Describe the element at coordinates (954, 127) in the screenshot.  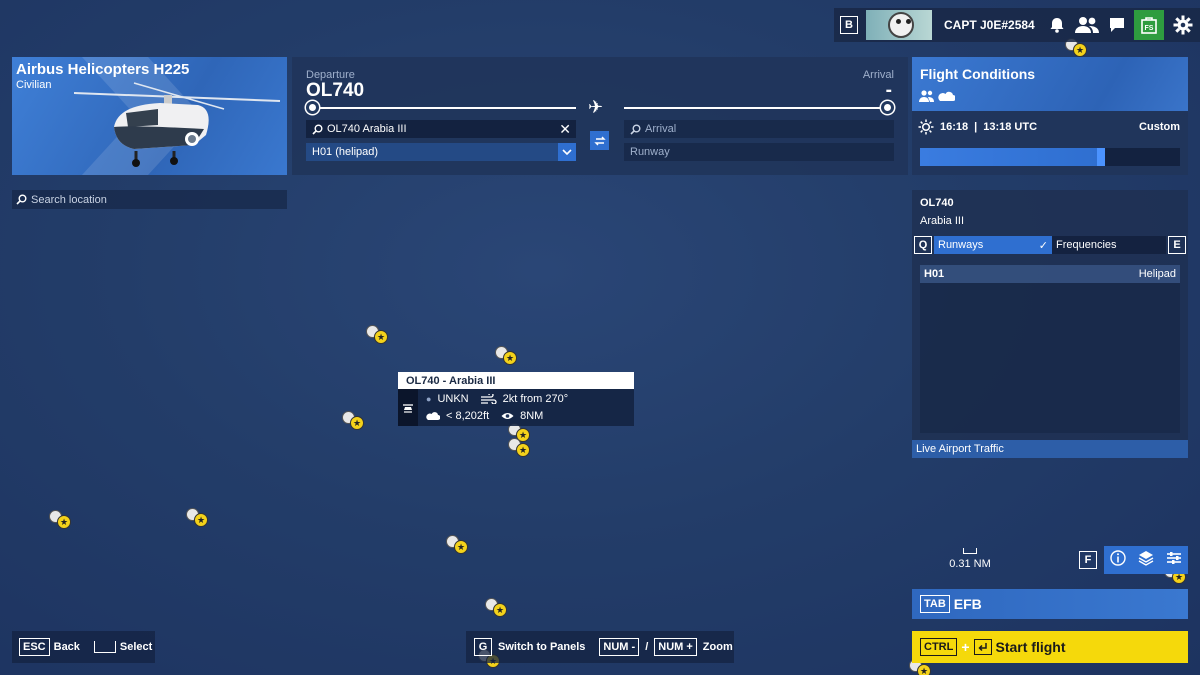
I see `local-time: 16:18` at that location.